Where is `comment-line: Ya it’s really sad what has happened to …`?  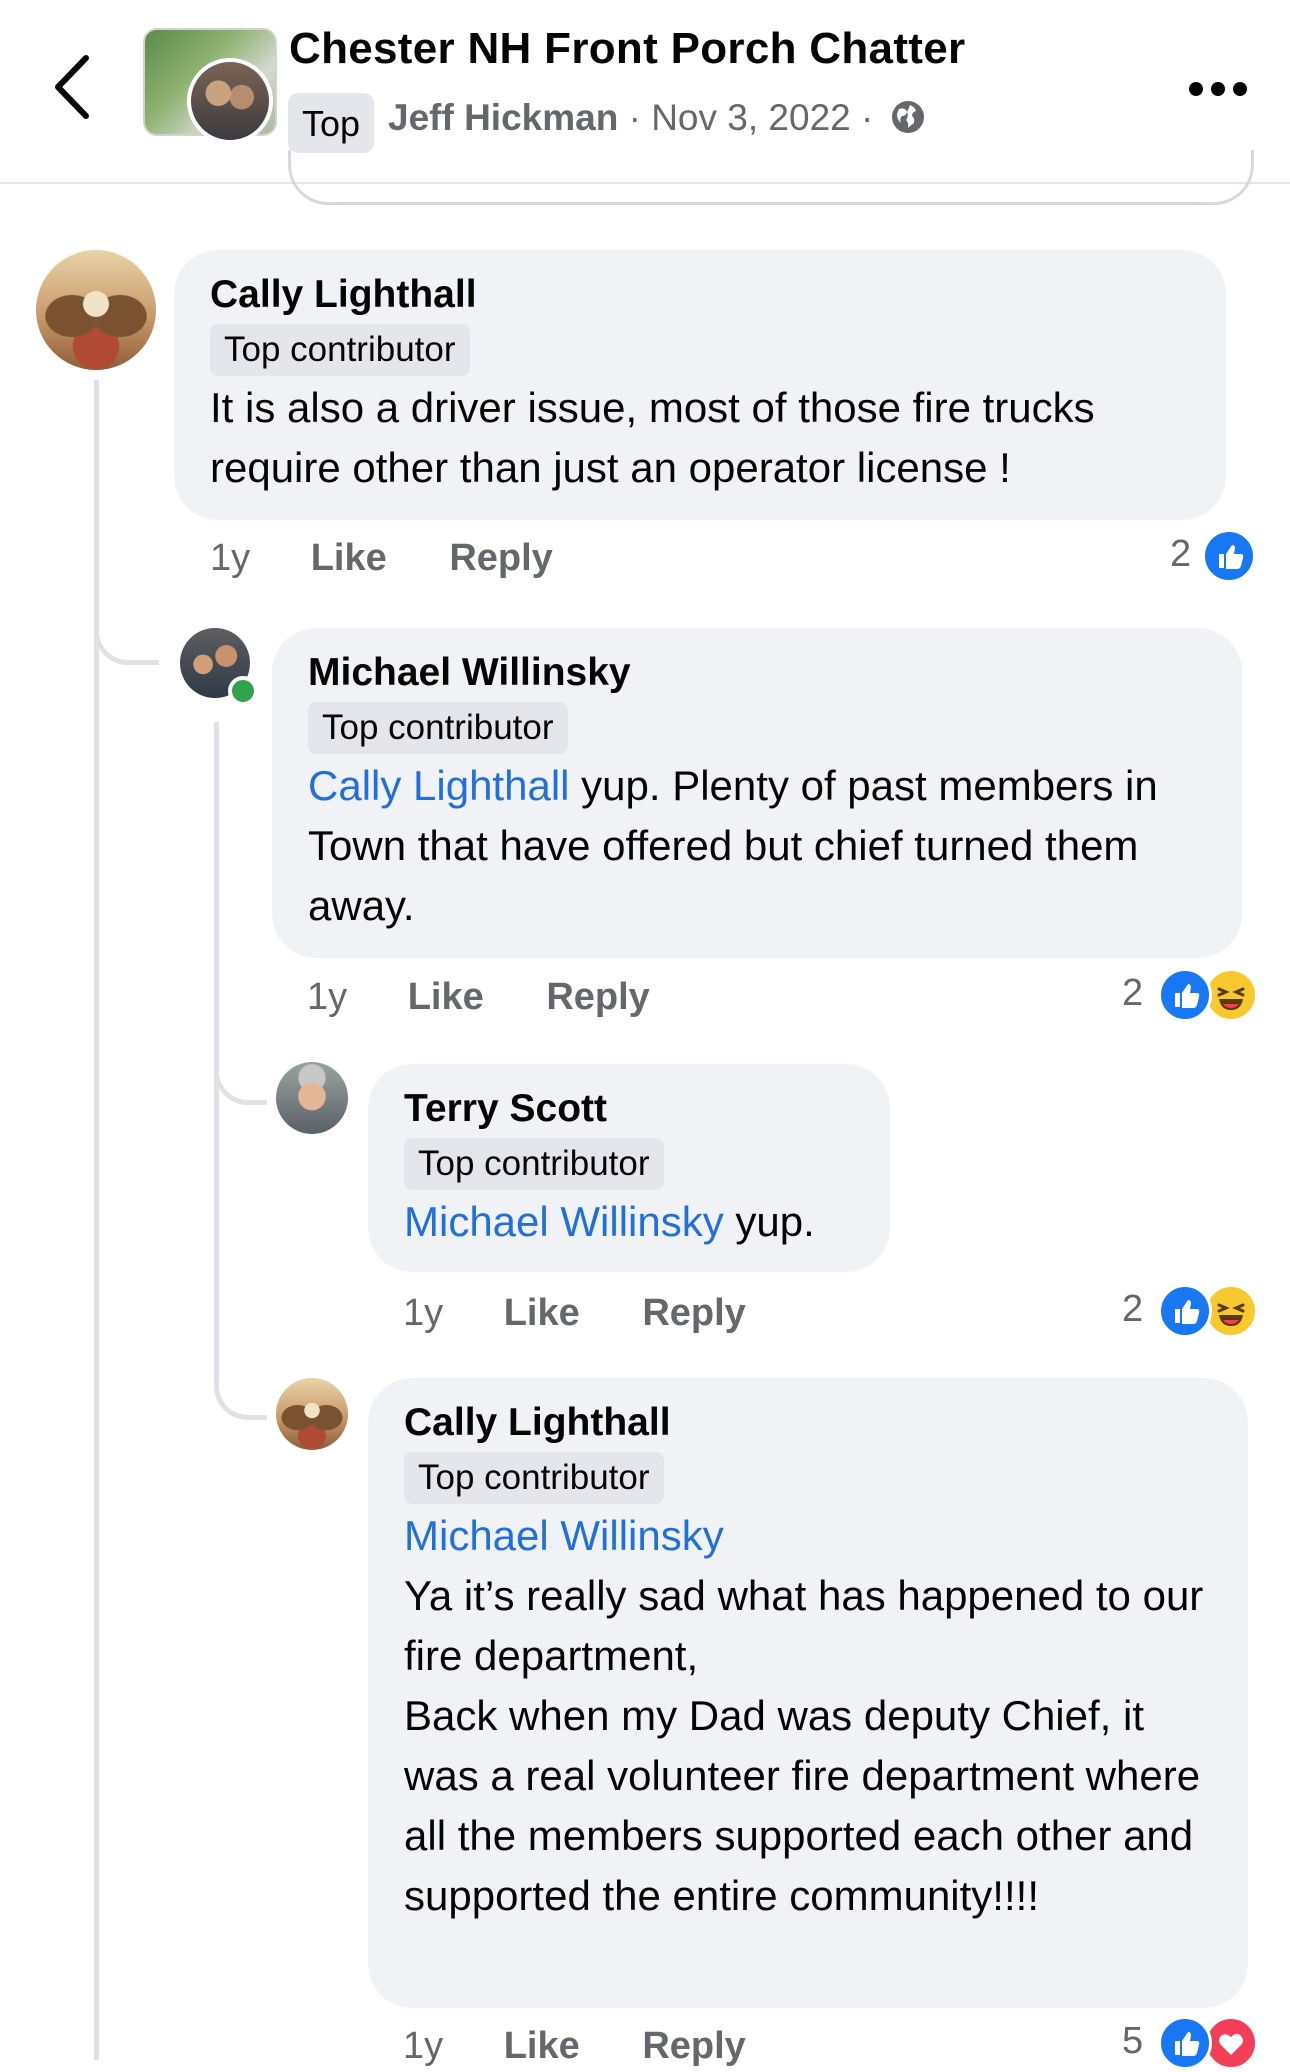
comment-line: Ya it’s really sad what has happened to … is located at coordinates (804, 1625).